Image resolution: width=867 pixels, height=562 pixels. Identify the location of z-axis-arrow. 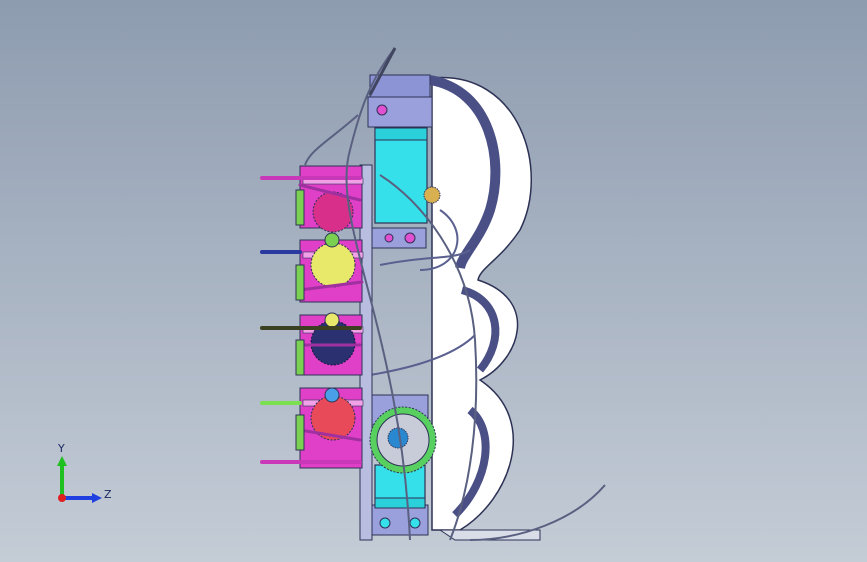
(82, 498).